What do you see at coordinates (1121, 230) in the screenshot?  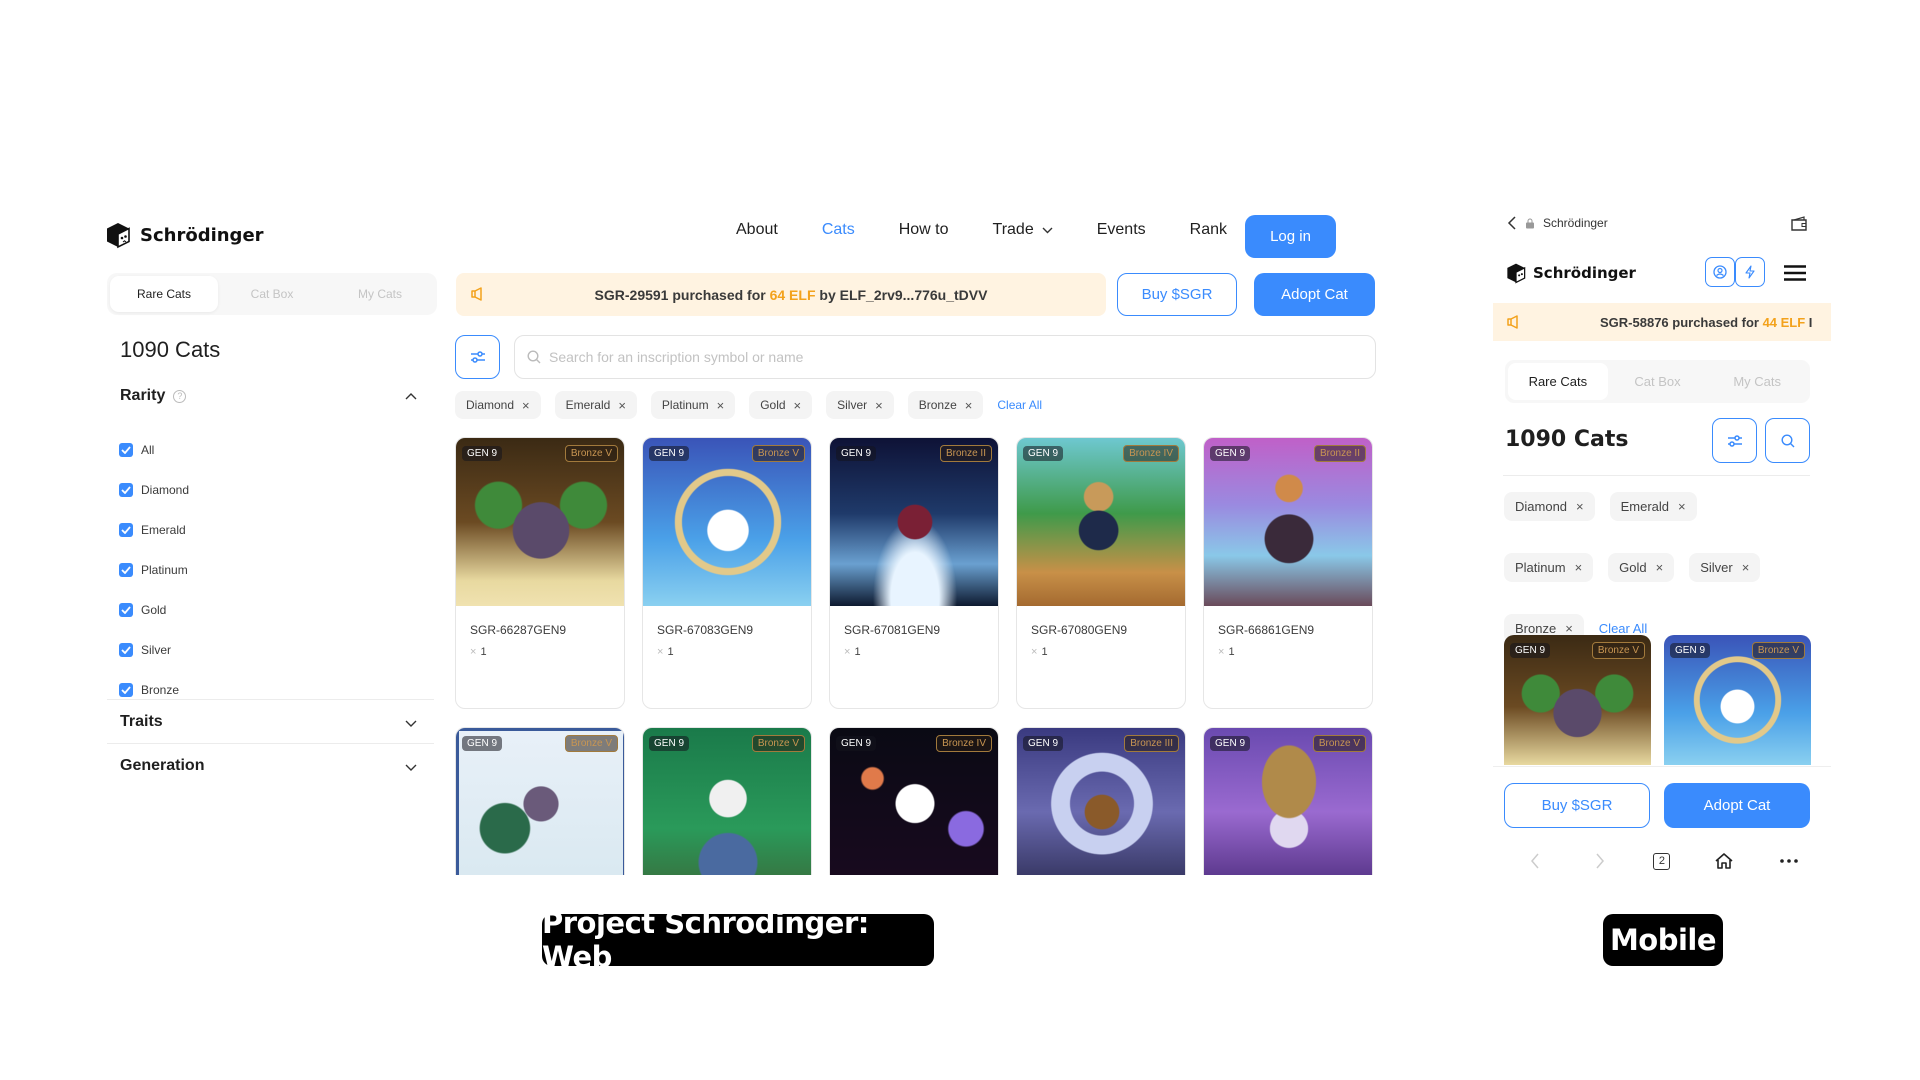 I see `nav-events: Events` at bounding box center [1121, 230].